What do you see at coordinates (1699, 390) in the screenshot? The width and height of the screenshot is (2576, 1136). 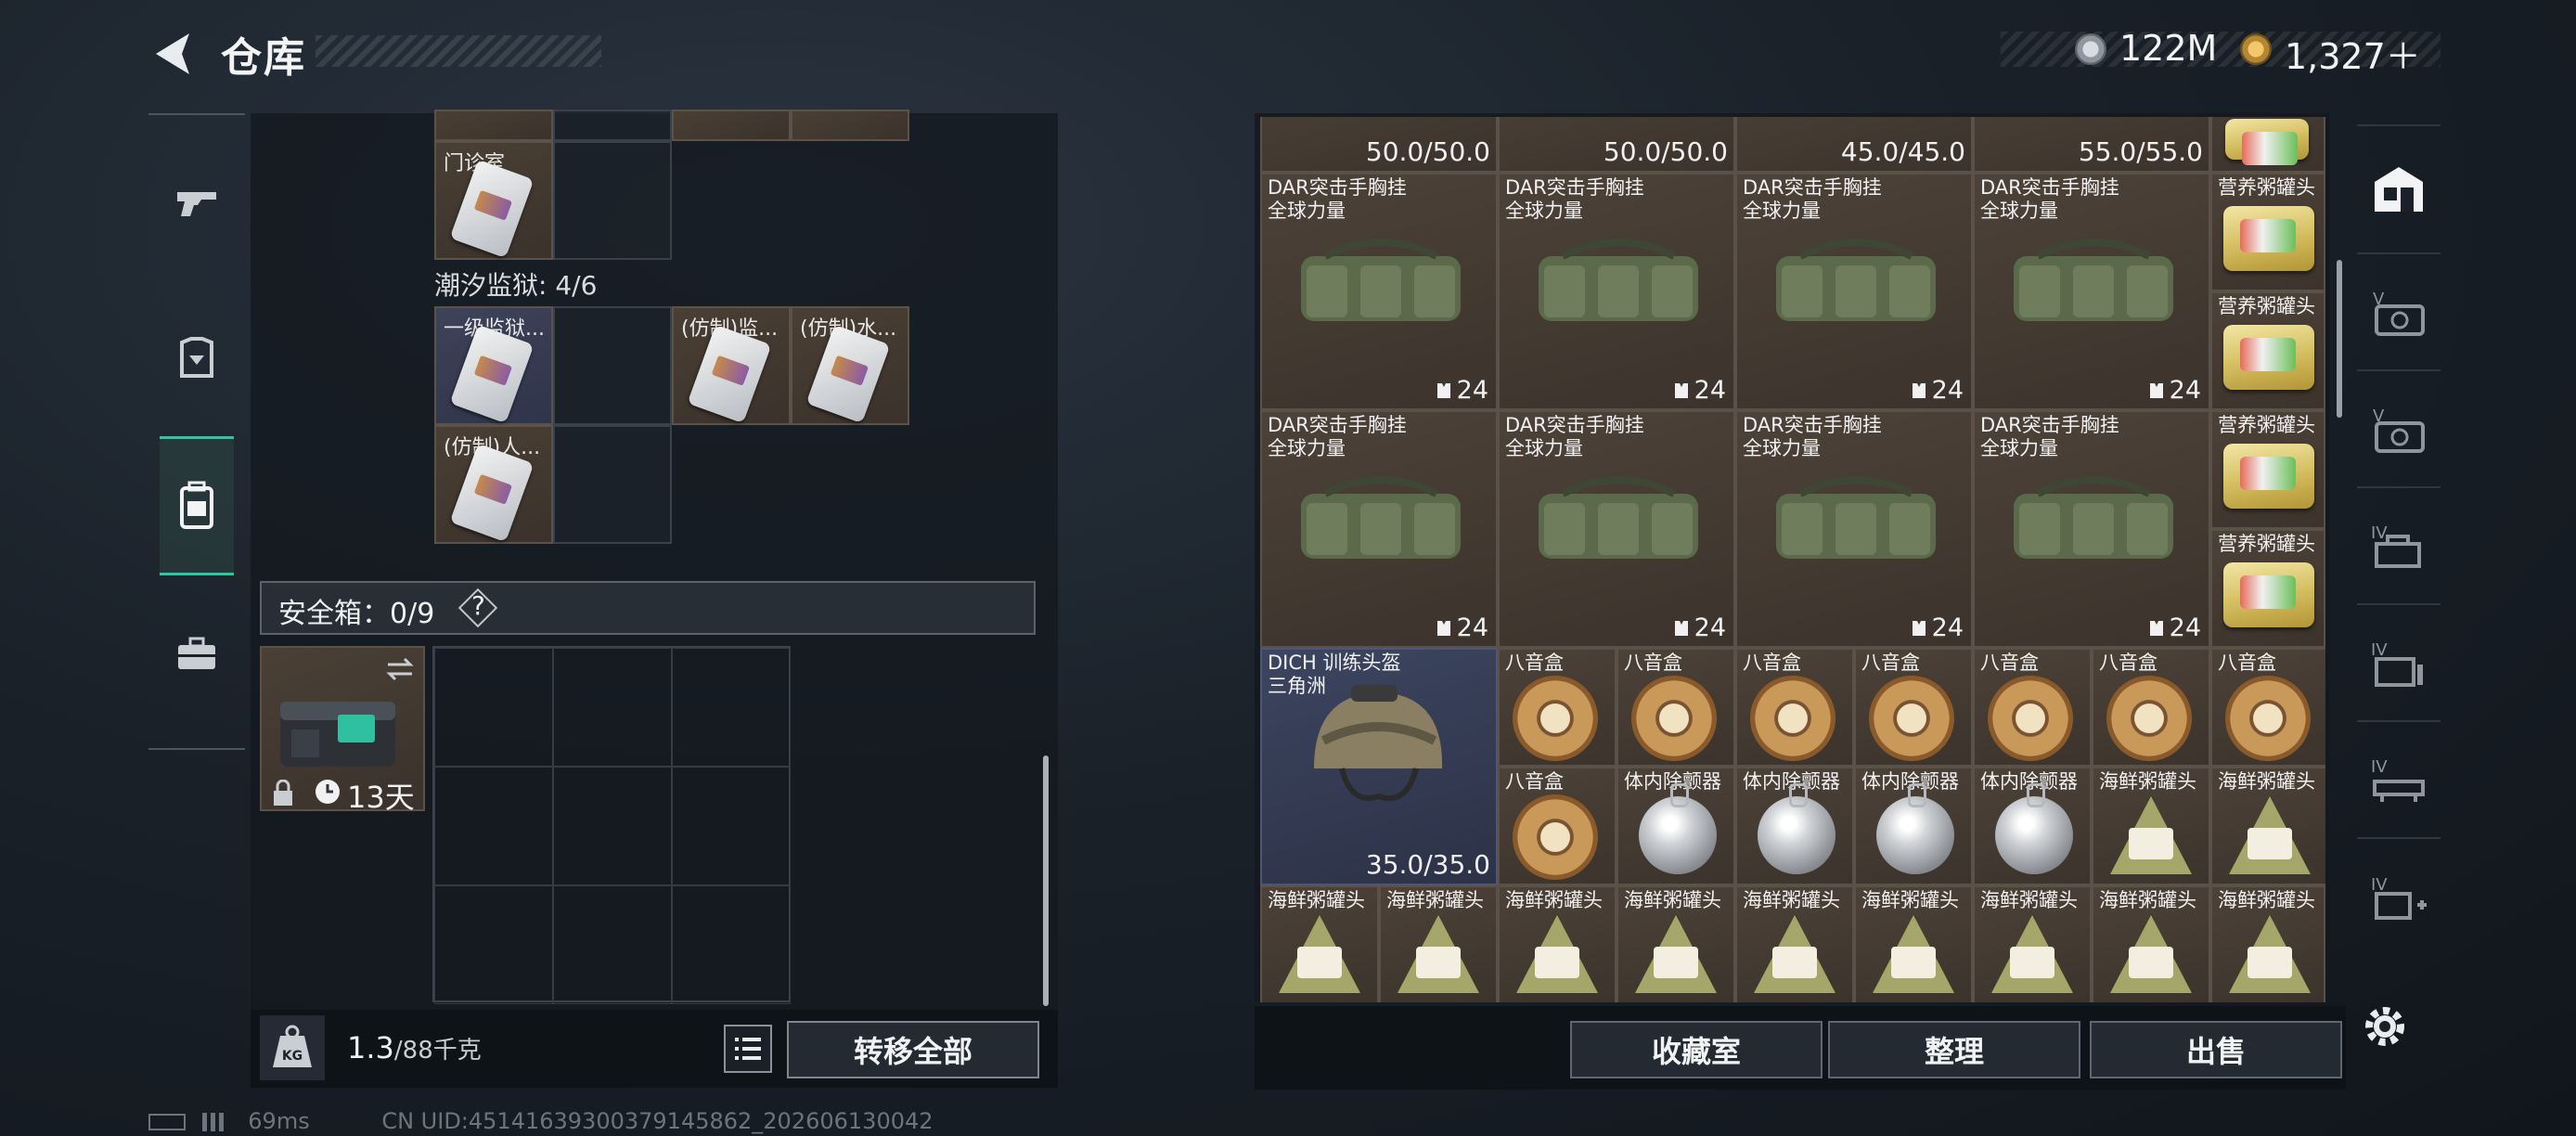 I see `capacity-badge: 24` at bounding box center [1699, 390].